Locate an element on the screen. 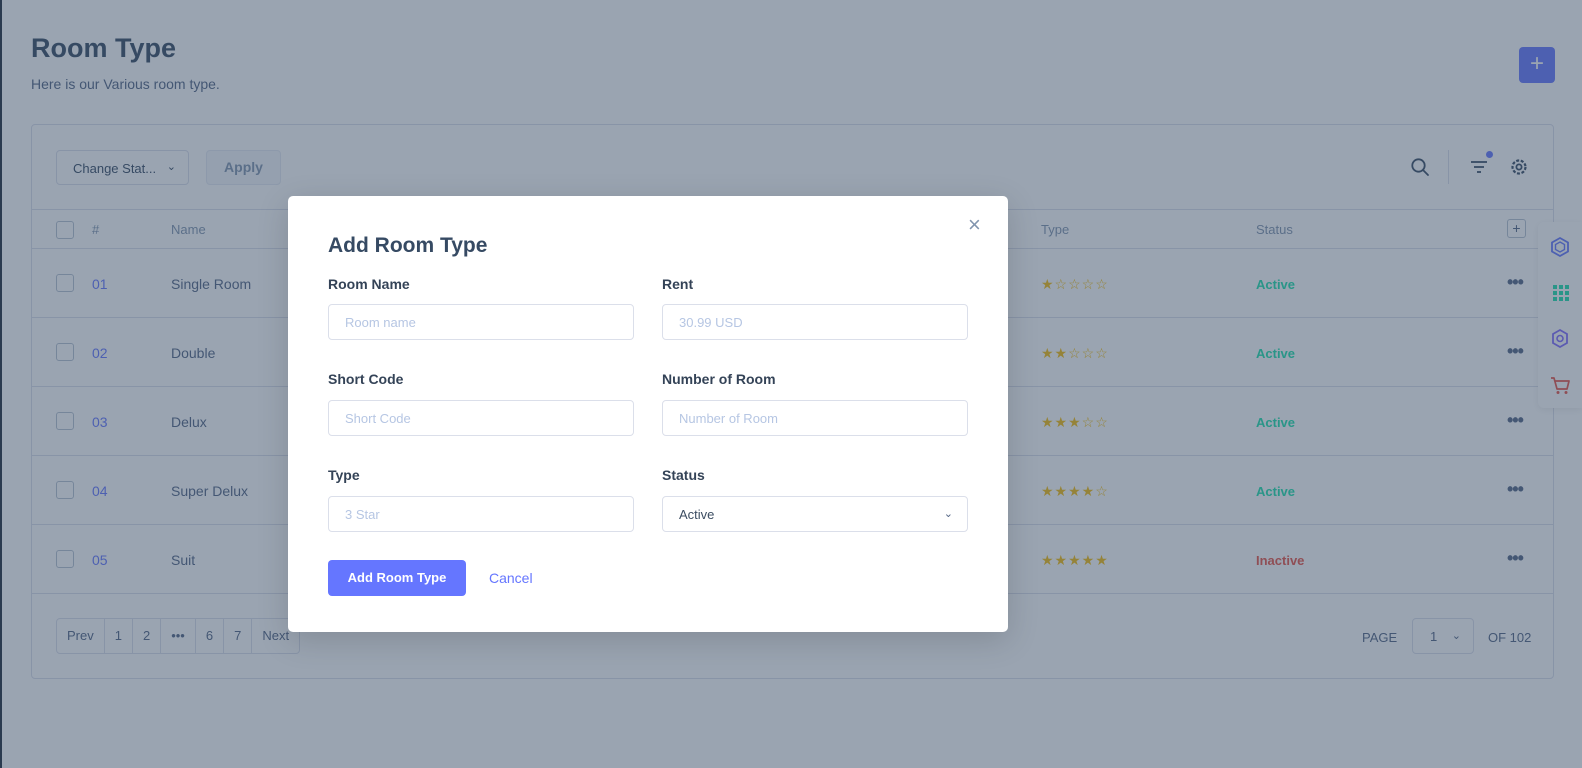 The image size is (1582, 768). cancel-link: Cancel is located at coordinates (511, 578).